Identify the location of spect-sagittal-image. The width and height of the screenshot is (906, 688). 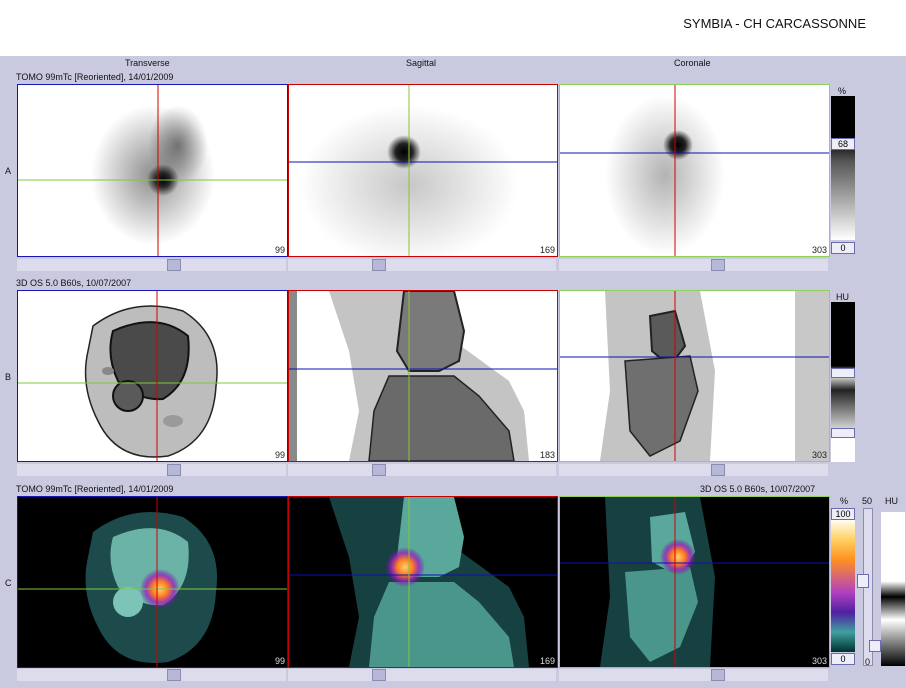
(423, 170).